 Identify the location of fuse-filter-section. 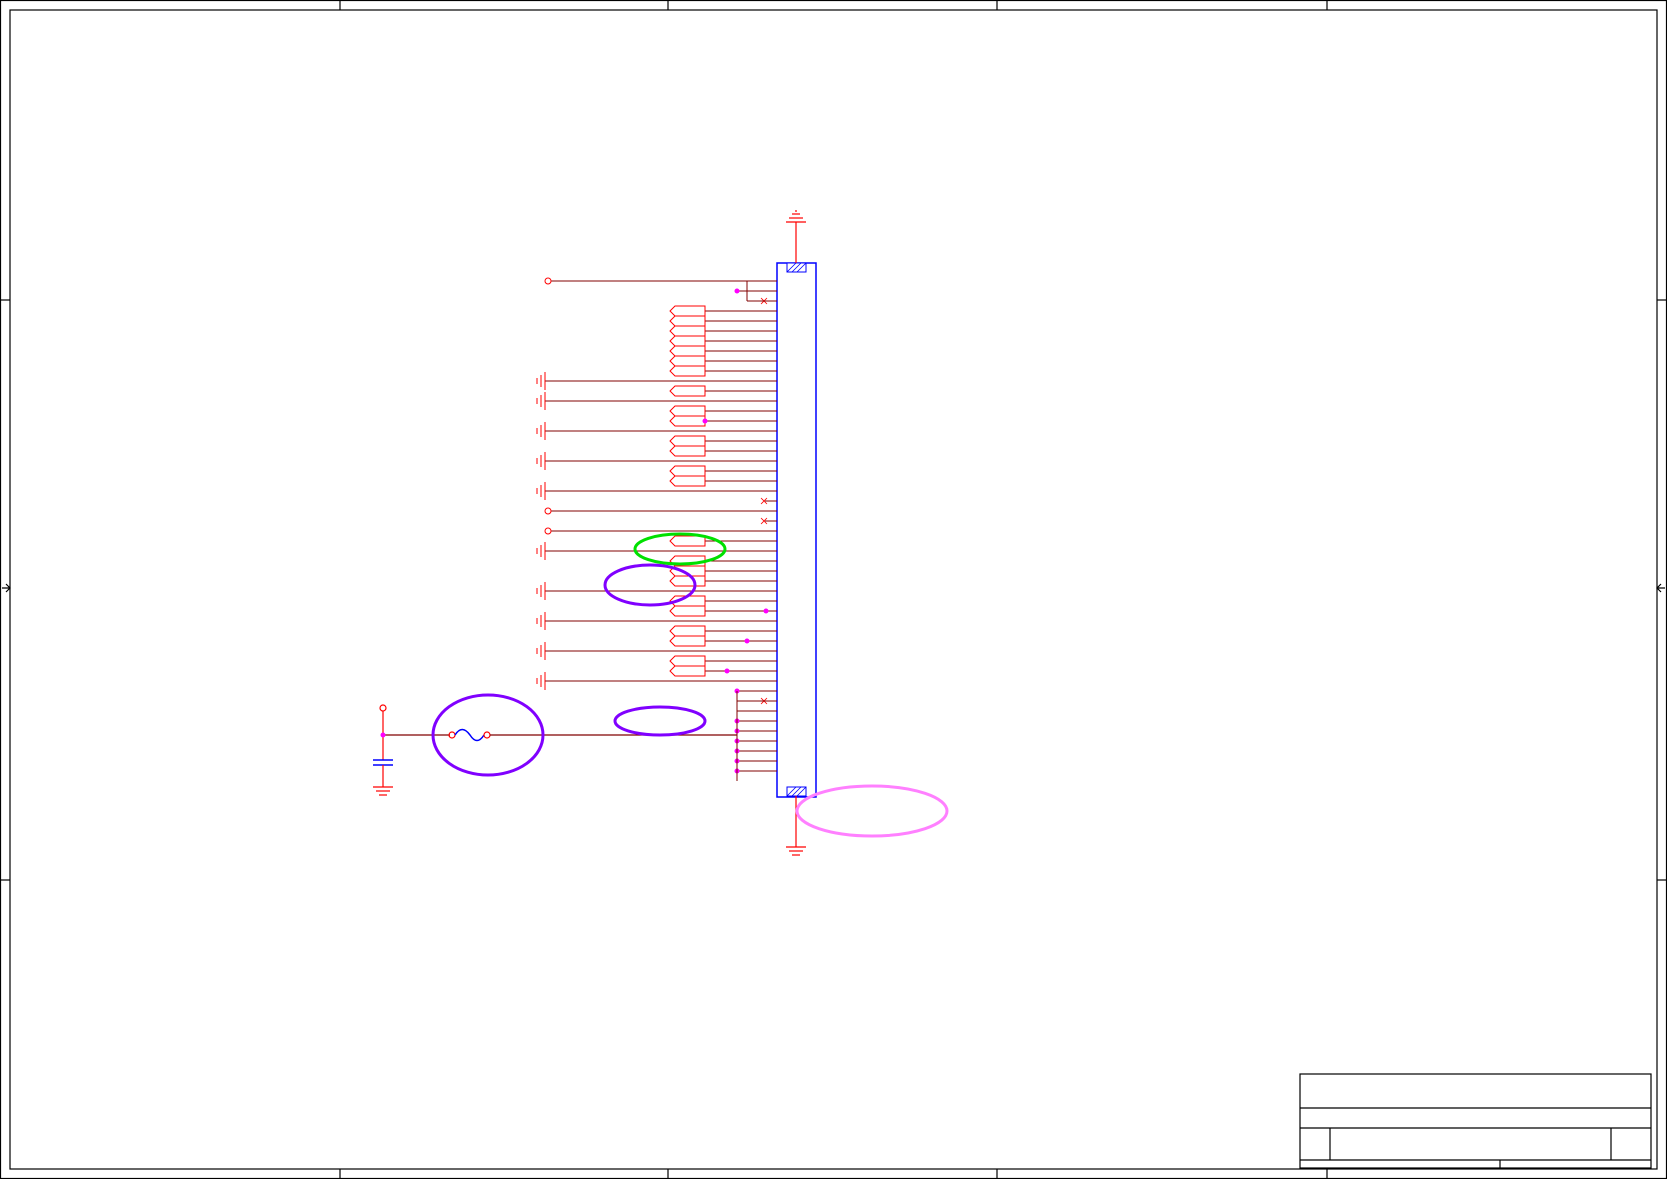
(555, 750).